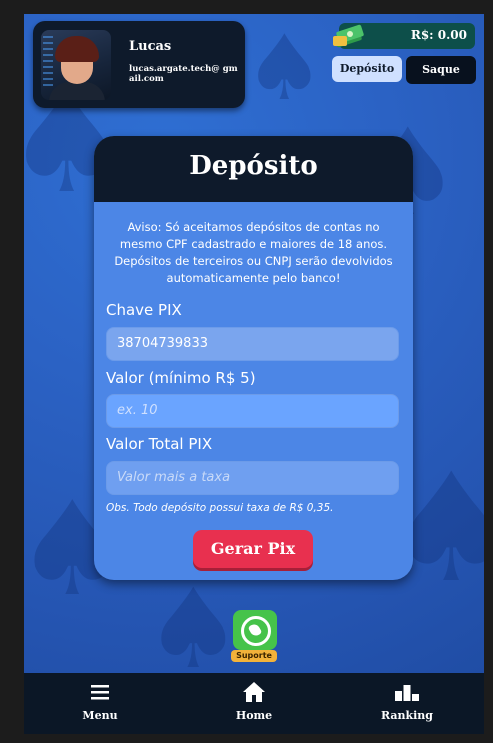 The height and width of the screenshot is (743, 493). Describe the element at coordinates (253, 166) in the screenshot. I see `page-title: Depósito` at that location.